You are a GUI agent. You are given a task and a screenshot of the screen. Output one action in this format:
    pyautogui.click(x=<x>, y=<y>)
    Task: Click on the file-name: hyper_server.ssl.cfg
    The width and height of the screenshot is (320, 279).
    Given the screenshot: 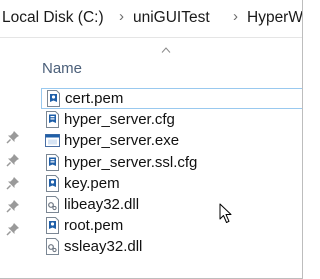 What is the action you would take?
    pyautogui.click(x=131, y=162)
    